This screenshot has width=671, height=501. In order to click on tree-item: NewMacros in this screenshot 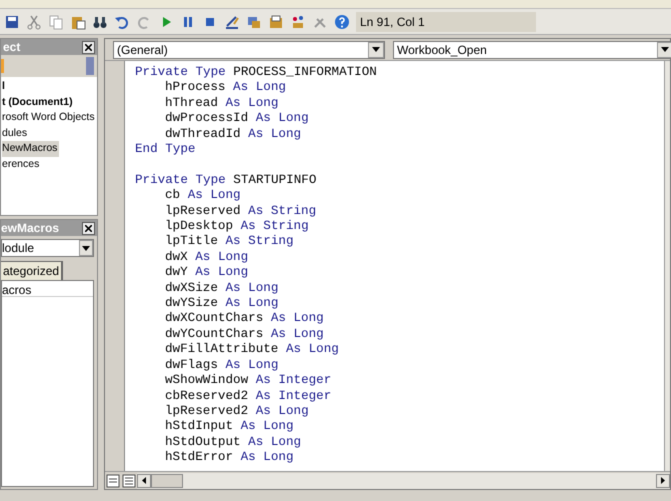, I will do `click(31, 148)`.